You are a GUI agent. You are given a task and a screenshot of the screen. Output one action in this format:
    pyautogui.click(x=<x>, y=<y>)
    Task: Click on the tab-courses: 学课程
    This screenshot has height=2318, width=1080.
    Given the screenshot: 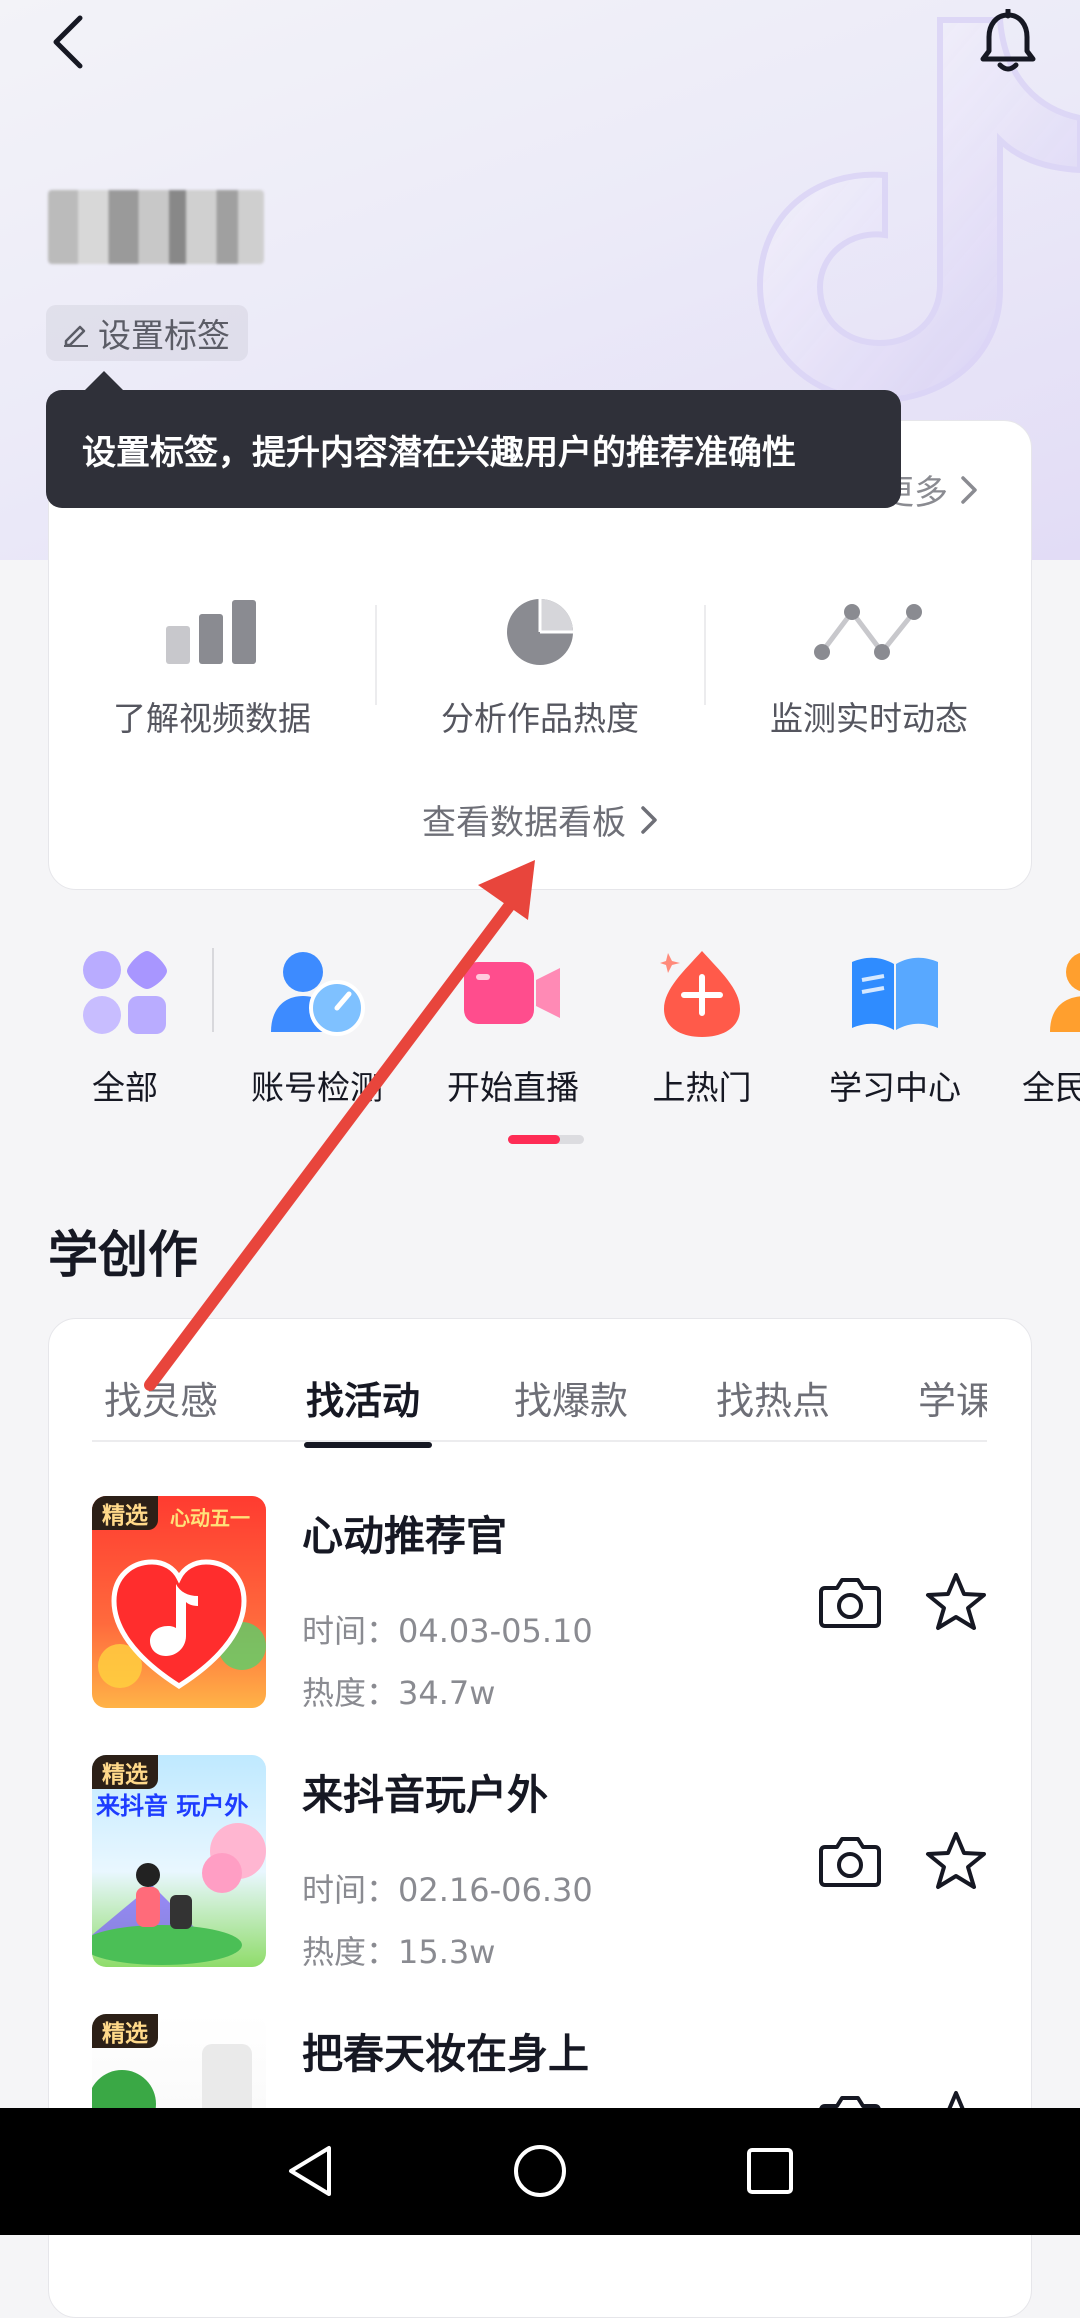 What is the action you would take?
    pyautogui.click(x=952, y=1397)
    